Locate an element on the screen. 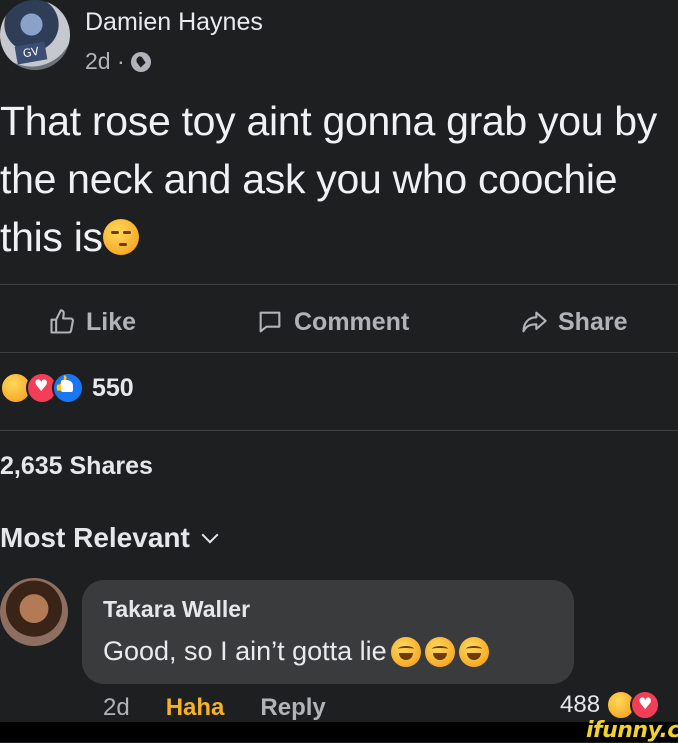 The height and width of the screenshot is (743, 678). globe-icon is located at coordinates (140, 61).